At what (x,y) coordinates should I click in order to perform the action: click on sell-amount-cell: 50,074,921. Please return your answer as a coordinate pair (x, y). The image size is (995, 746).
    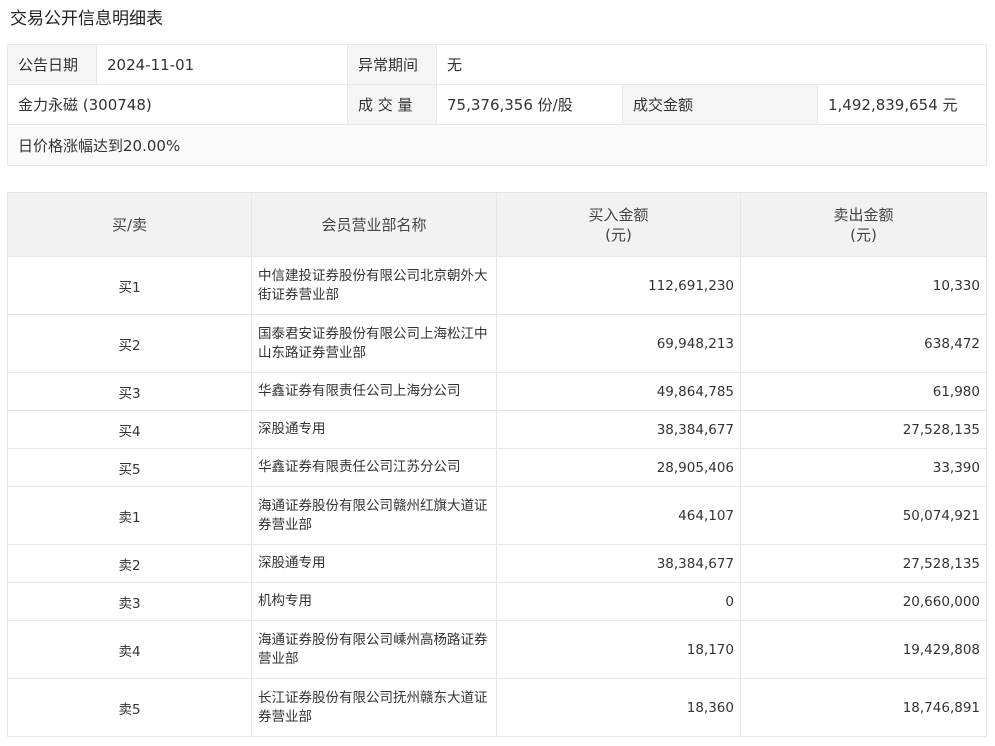
    Looking at the image, I should click on (863, 515).